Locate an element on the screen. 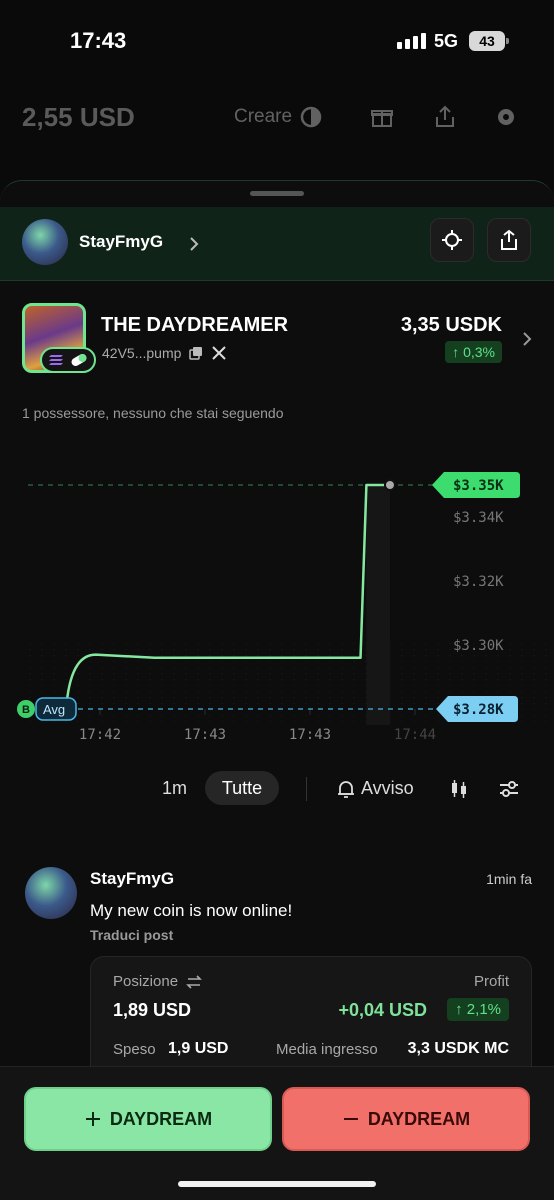 The height and width of the screenshot is (1200, 554). buy-button: DAYDREAM is located at coordinates (148, 1119).